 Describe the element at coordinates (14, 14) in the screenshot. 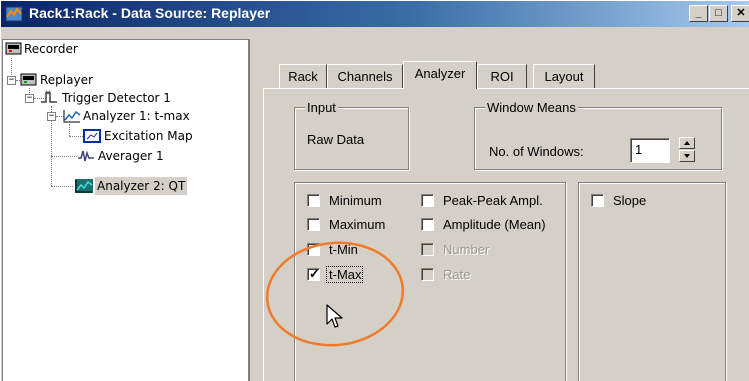

I see `app-icon` at that location.